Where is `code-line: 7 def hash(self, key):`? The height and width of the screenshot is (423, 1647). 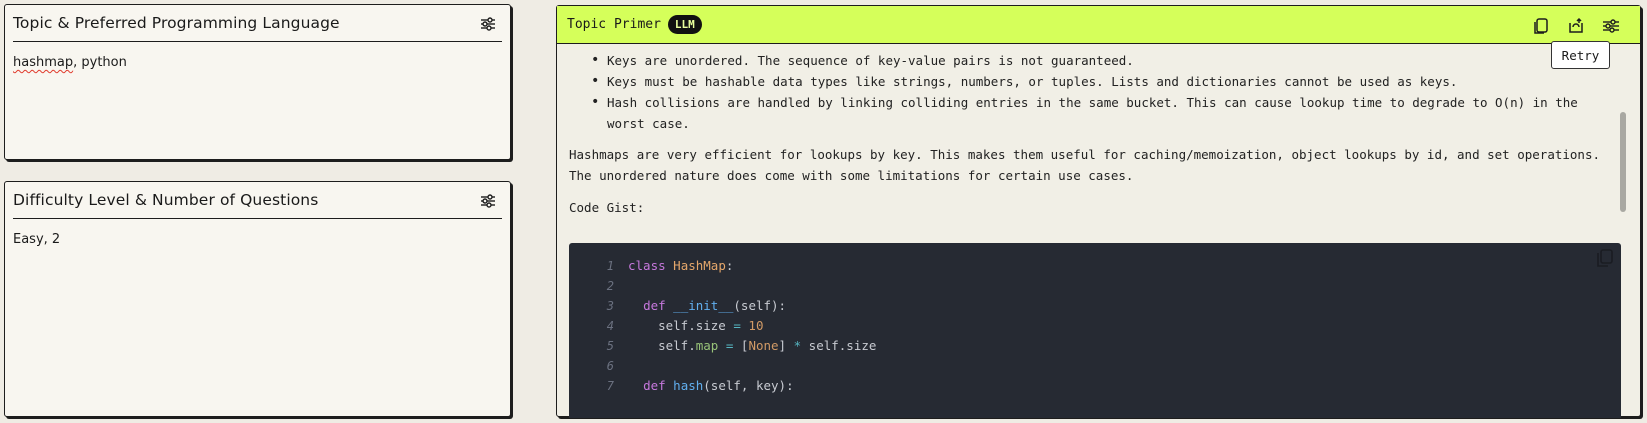 code-line: 7 def hash(self, key): is located at coordinates (681, 385).